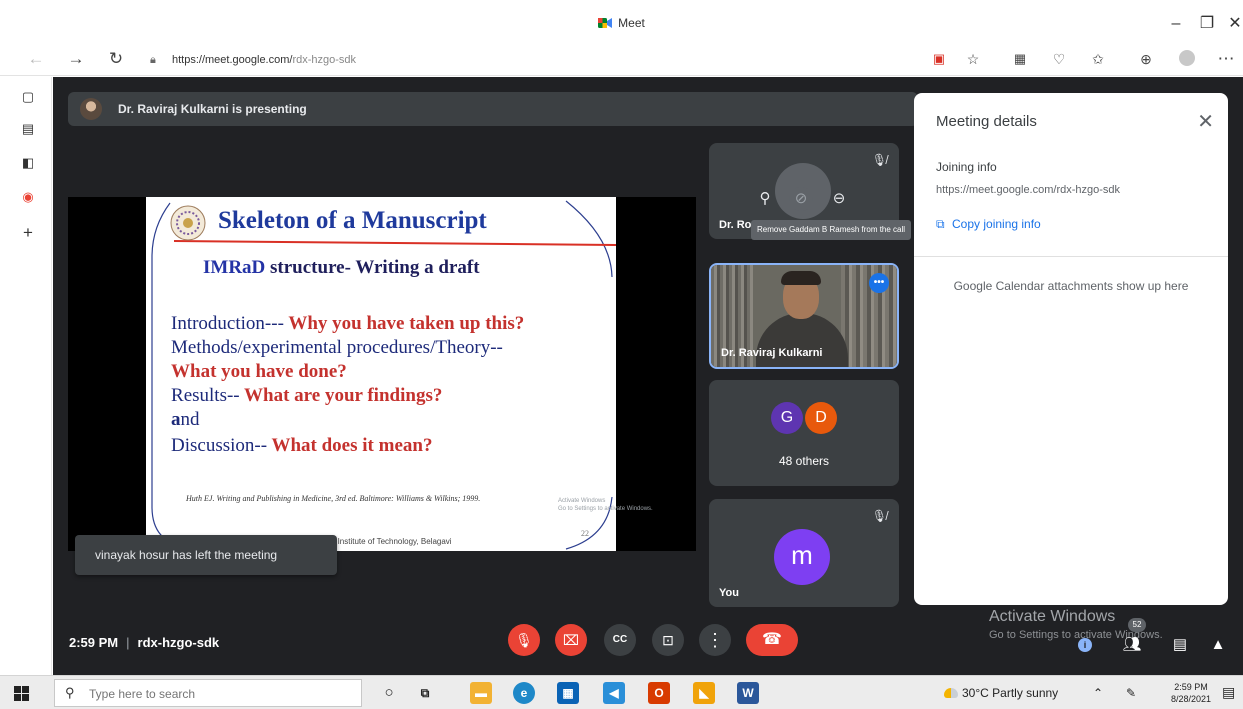 The image size is (1243, 709). Describe the element at coordinates (24, 692) in the screenshot. I see `windows-start-icon` at that location.